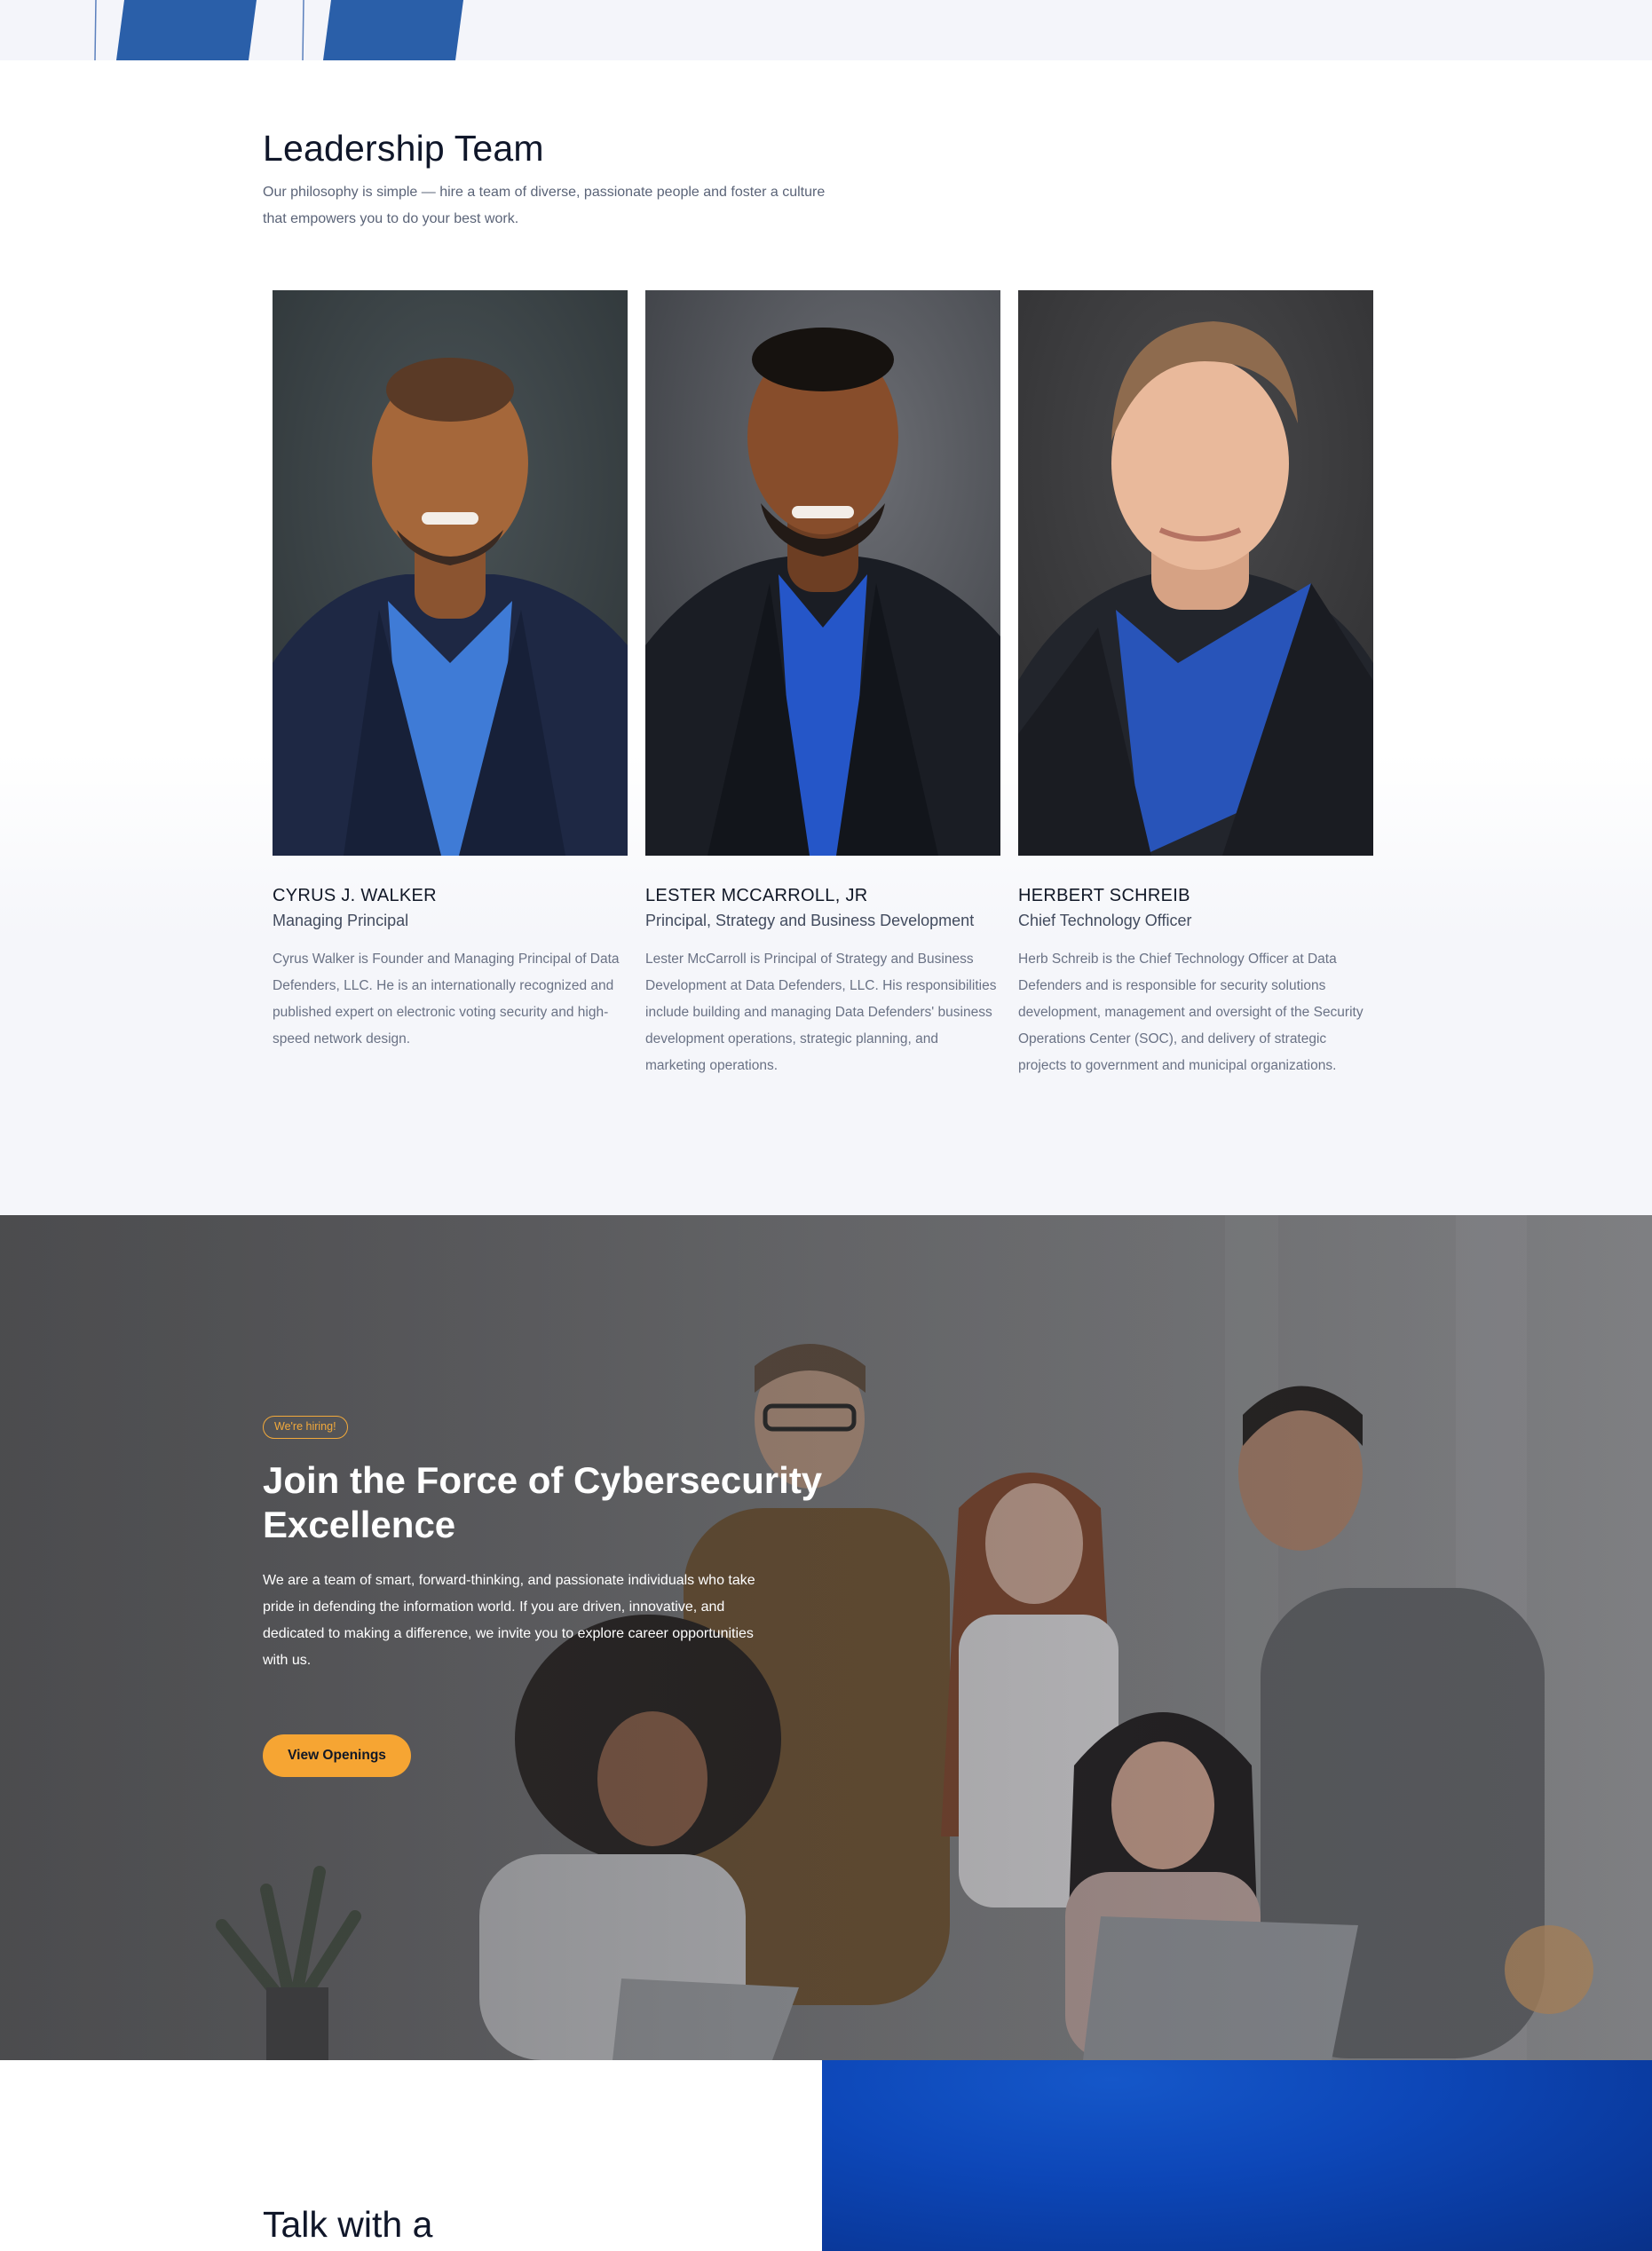 This screenshot has width=1652, height=2251. What do you see at coordinates (1237, 2155) in the screenshot?
I see `contact-blue-panel` at bounding box center [1237, 2155].